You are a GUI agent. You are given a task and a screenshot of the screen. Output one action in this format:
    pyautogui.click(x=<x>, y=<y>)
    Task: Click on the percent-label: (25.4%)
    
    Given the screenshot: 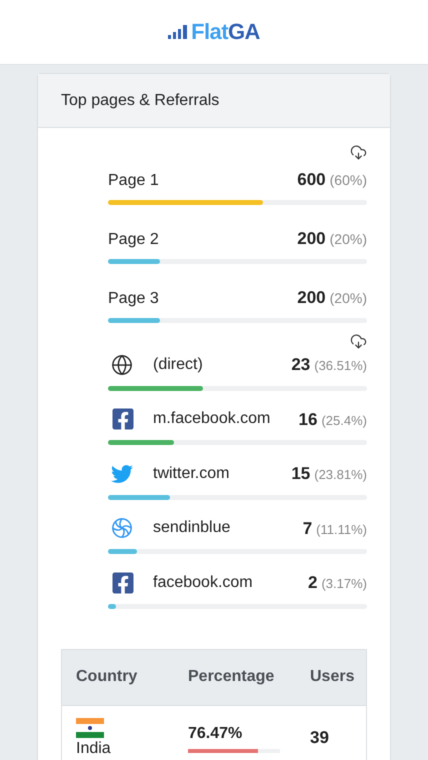 What is the action you would take?
    pyautogui.click(x=344, y=421)
    